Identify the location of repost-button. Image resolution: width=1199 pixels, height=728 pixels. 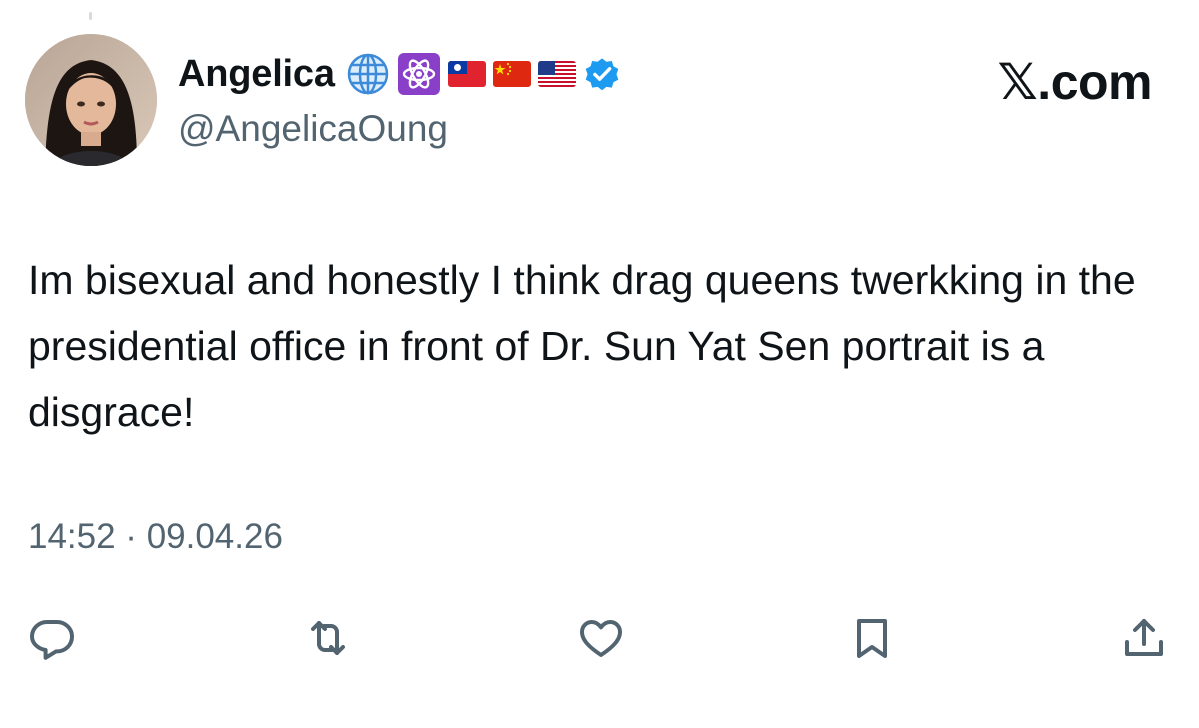
(328, 638).